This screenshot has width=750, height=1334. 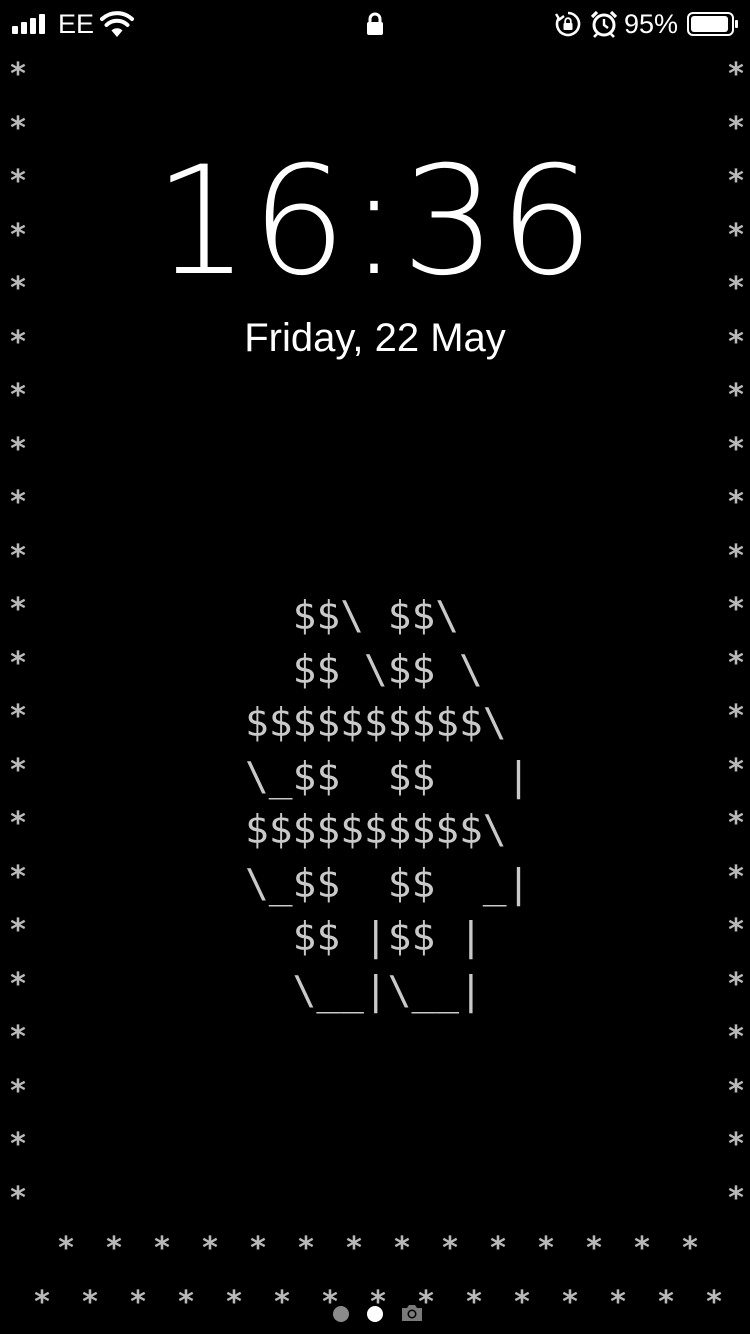 I want to click on page-indicator, so click(x=380, y=1314).